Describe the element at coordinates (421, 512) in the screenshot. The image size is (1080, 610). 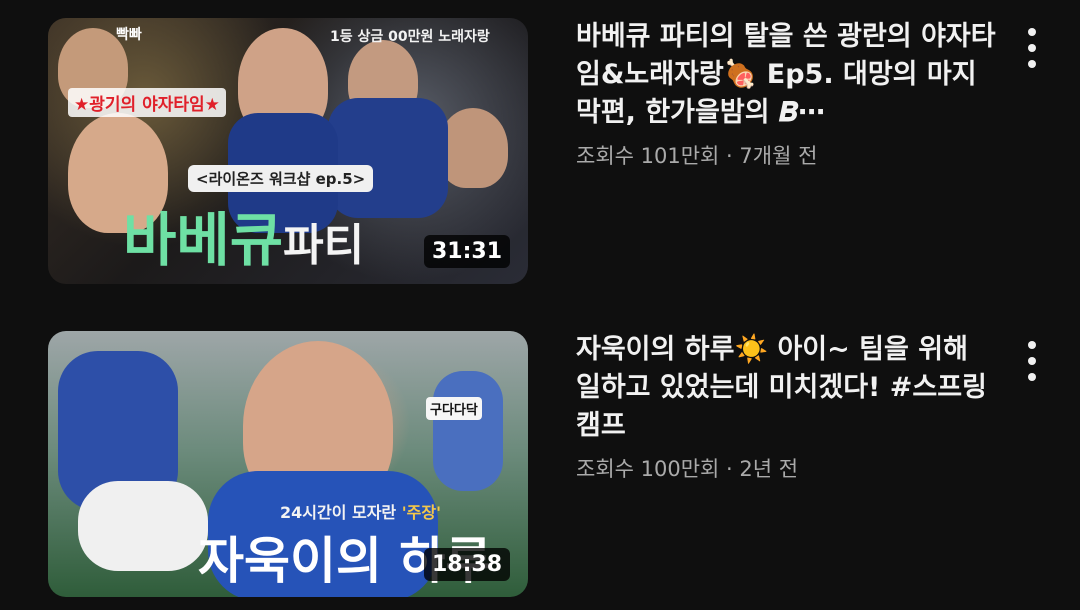
I see `thumbnail-subtitle-highlight: '주장'` at that location.